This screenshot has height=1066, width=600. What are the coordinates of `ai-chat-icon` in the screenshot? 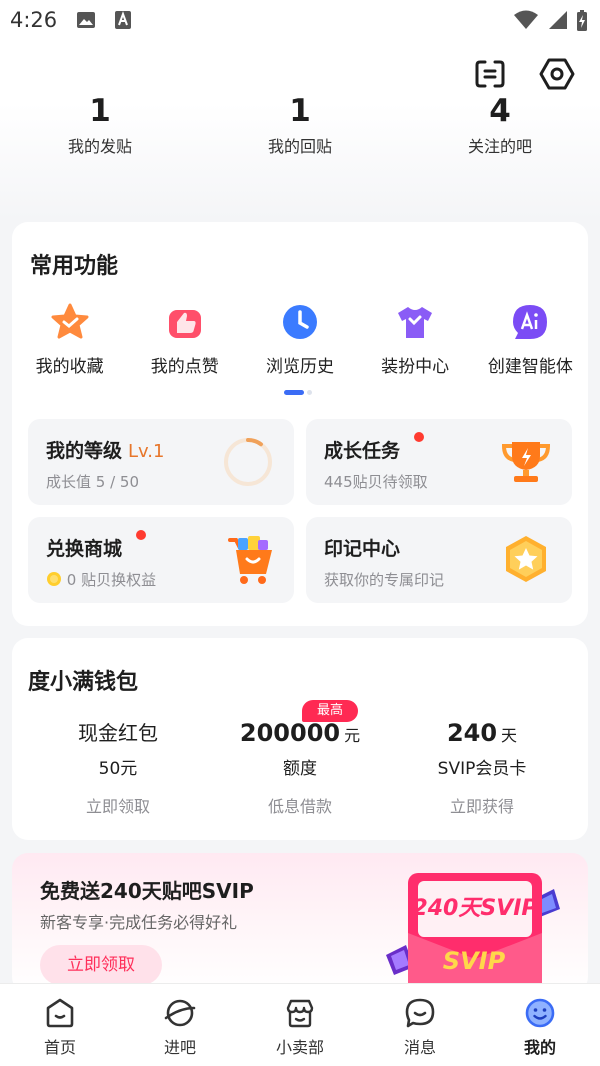 It's located at (530, 322).